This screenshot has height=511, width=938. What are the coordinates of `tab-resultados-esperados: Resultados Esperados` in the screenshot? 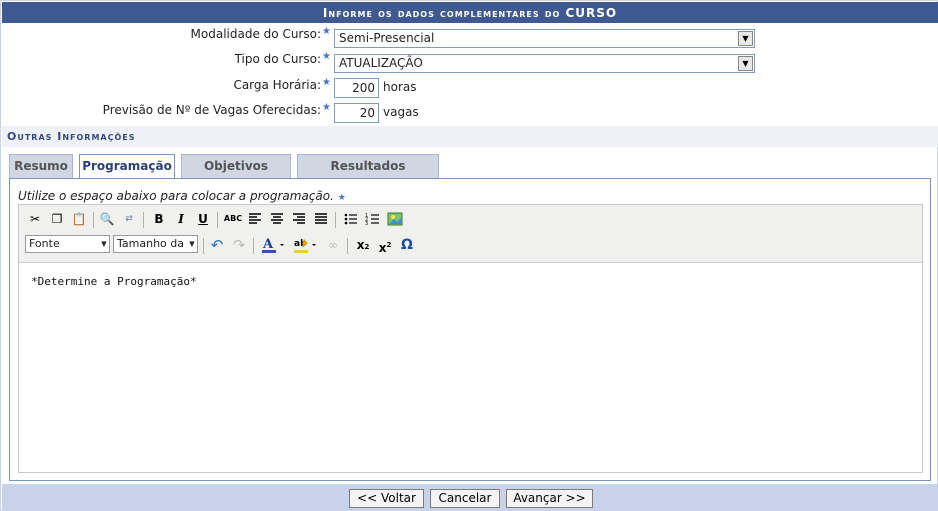 It's located at (368, 175).